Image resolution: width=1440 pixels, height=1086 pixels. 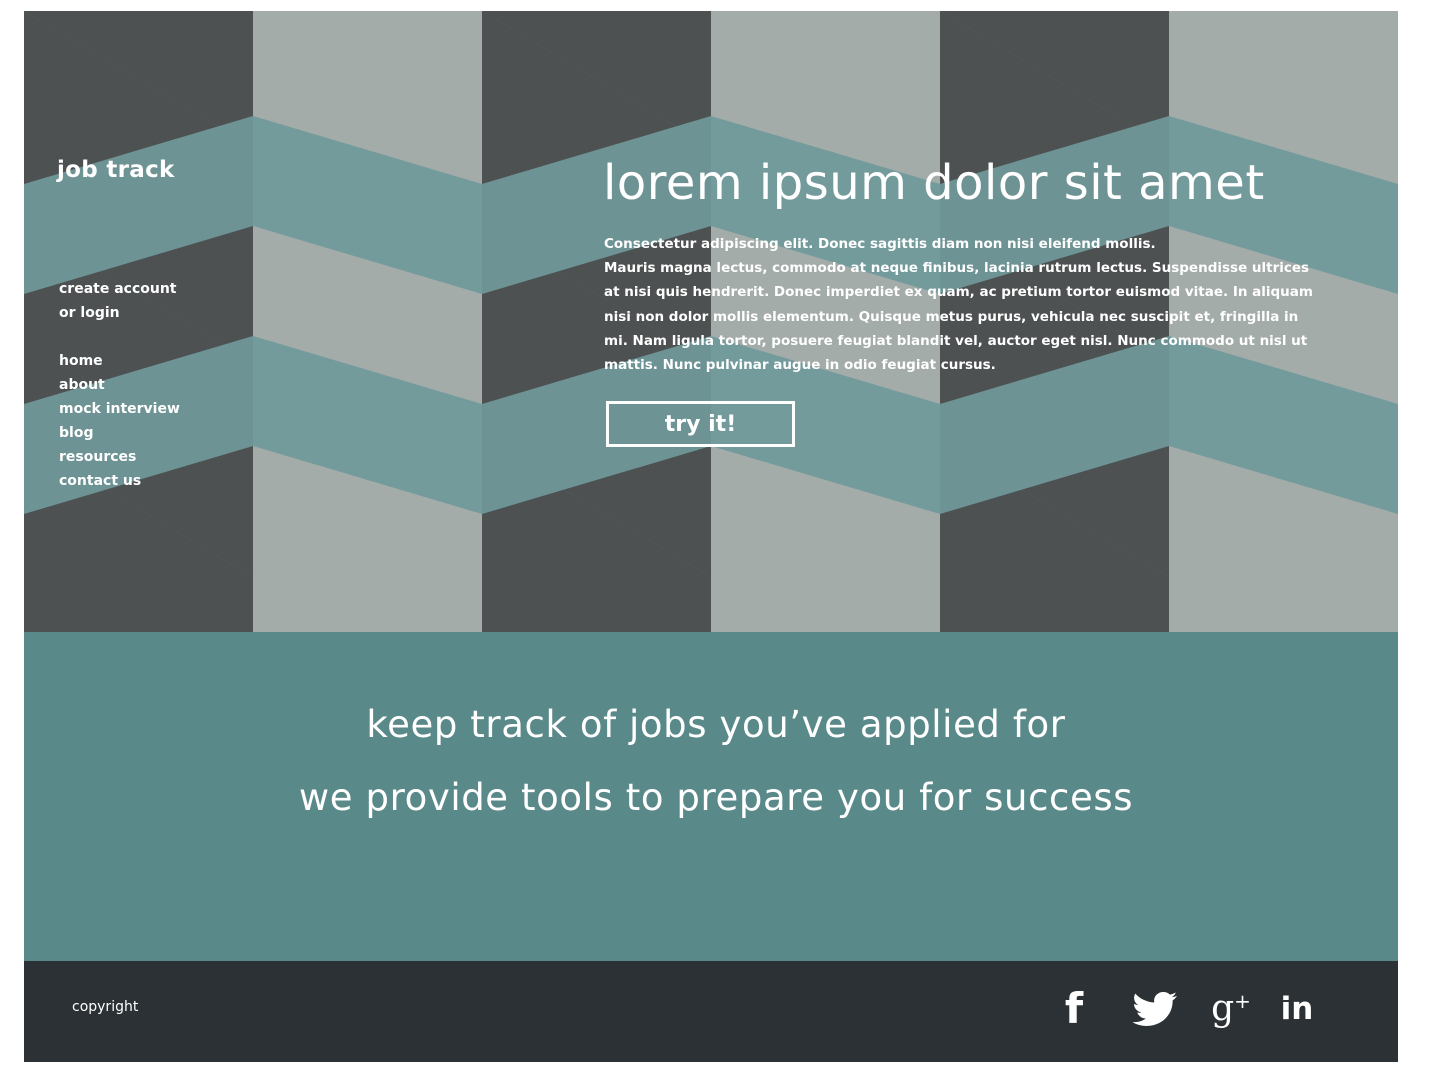 I want to click on nav-contact-us: contact us, so click(x=119, y=481).